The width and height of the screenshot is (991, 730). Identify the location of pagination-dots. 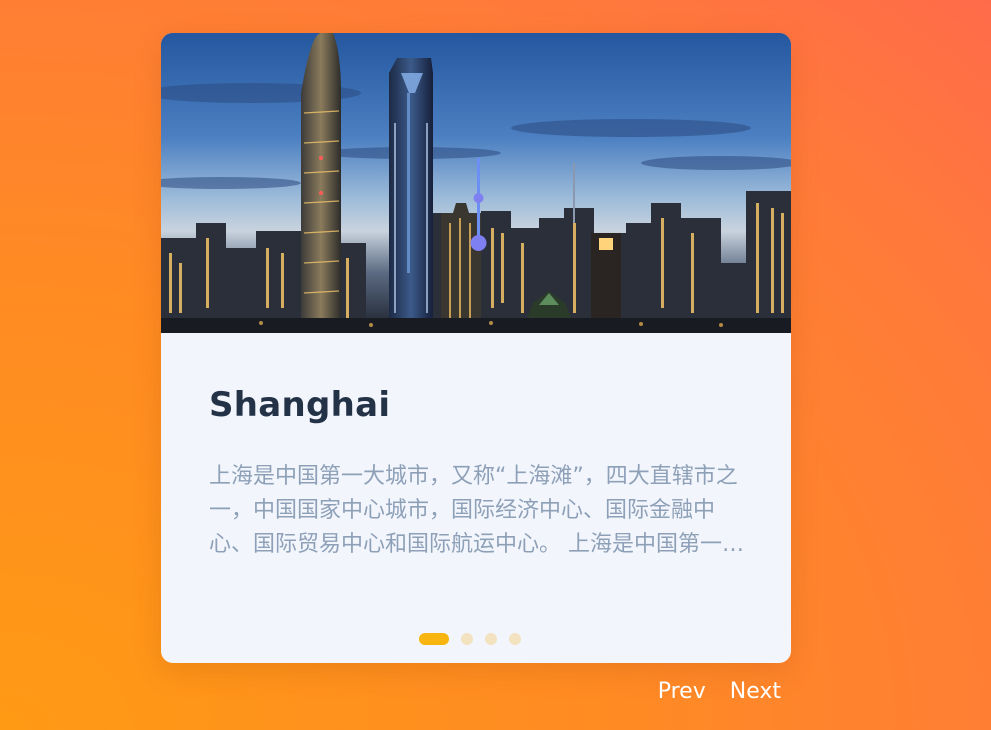
(470, 639).